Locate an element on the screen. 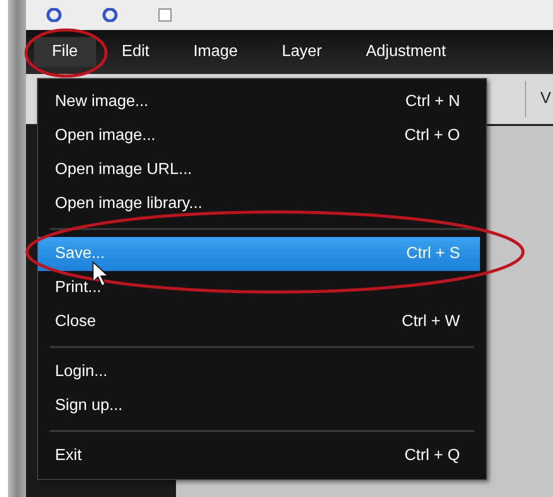  shortcut-label: Ctrl + O is located at coordinates (432, 136).